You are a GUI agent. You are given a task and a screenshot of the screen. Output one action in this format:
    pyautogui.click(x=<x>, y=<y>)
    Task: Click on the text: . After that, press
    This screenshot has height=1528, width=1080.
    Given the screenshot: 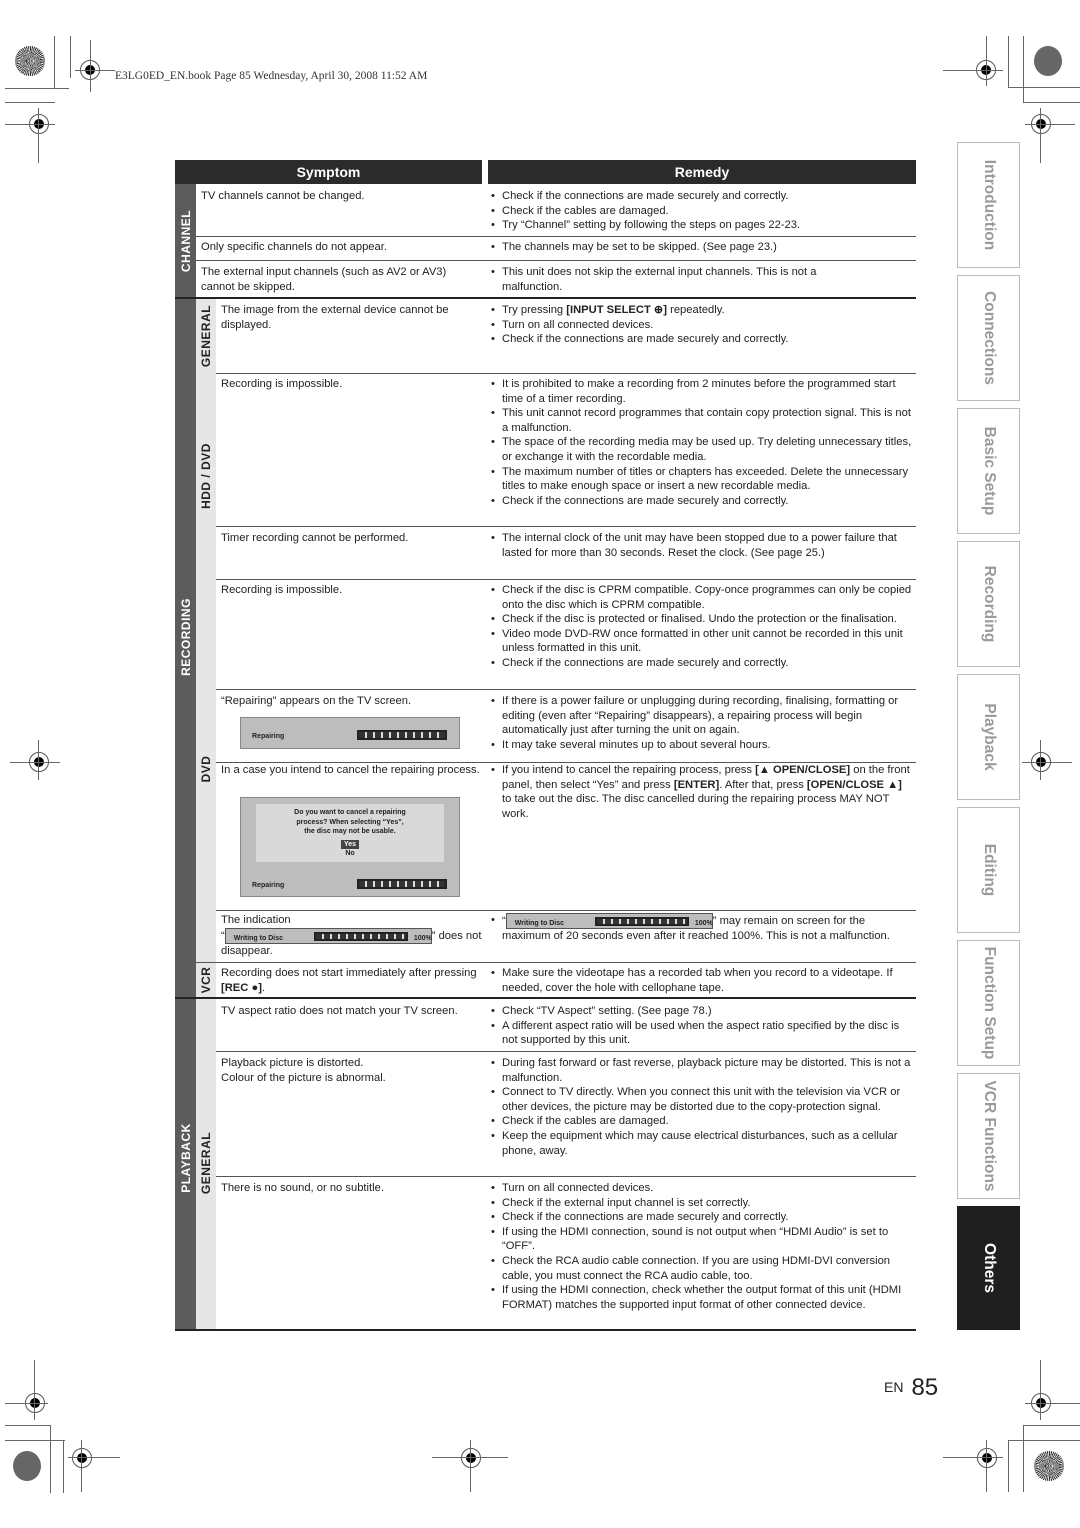 What is the action you would take?
    pyautogui.click(x=763, y=784)
    